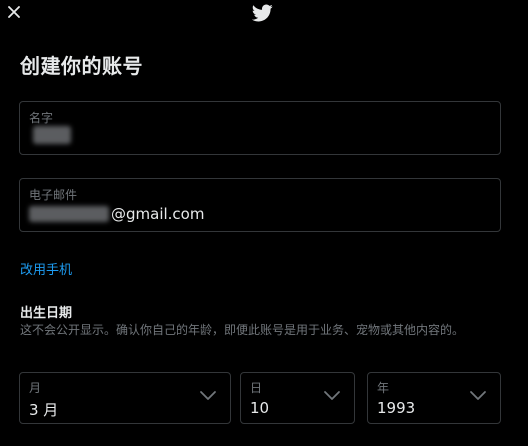  What do you see at coordinates (125, 398) in the screenshot?
I see `month-select: 月 3 月` at bounding box center [125, 398].